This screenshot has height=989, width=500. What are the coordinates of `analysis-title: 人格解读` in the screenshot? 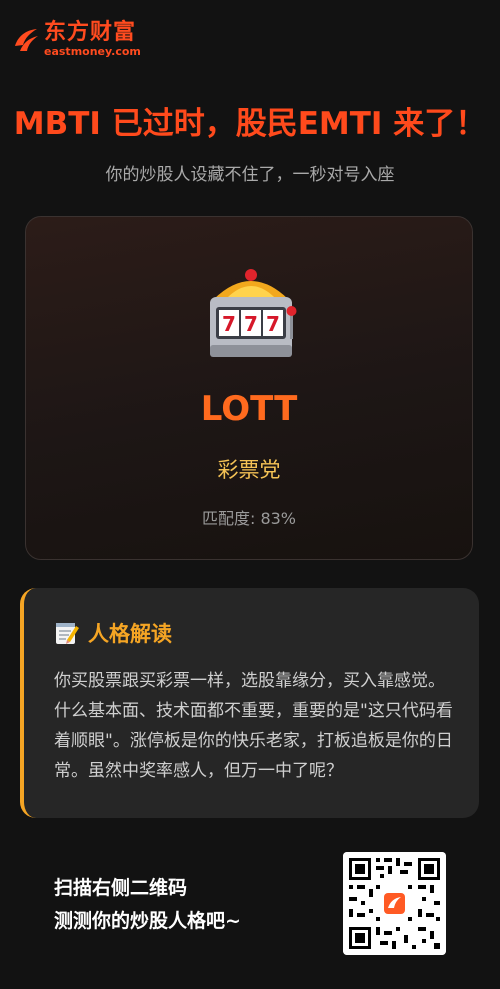 It's located at (130, 634).